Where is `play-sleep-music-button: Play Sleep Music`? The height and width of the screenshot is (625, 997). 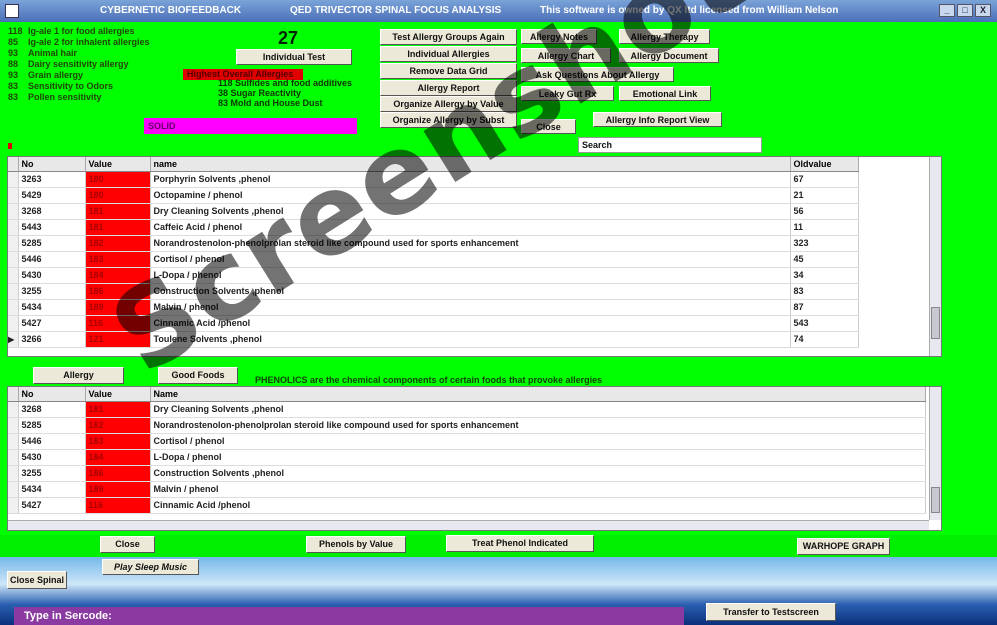 play-sleep-music-button: Play Sleep Music is located at coordinates (150, 567).